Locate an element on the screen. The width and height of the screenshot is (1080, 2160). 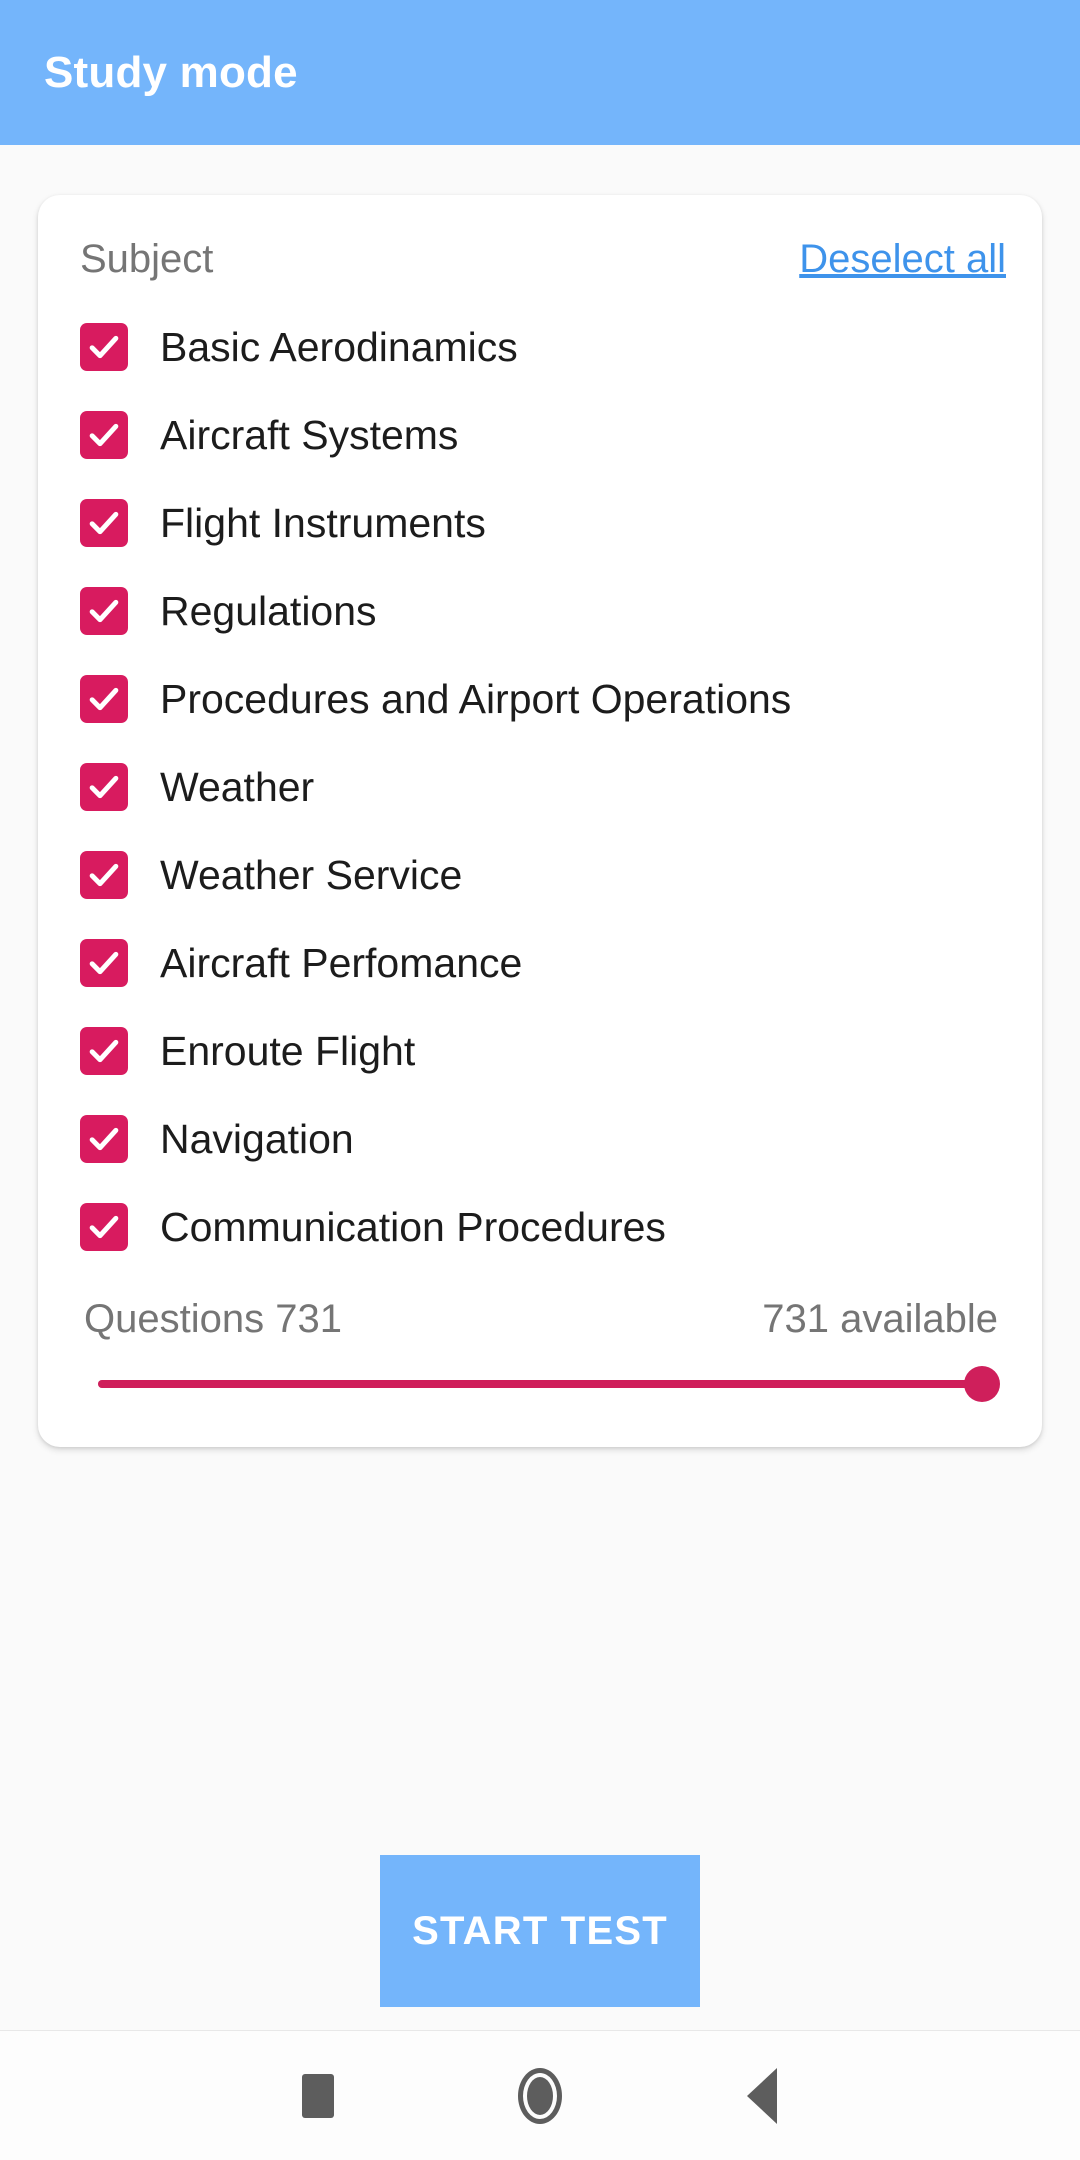
page-title: Study mode is located at coordinates (171, 72).